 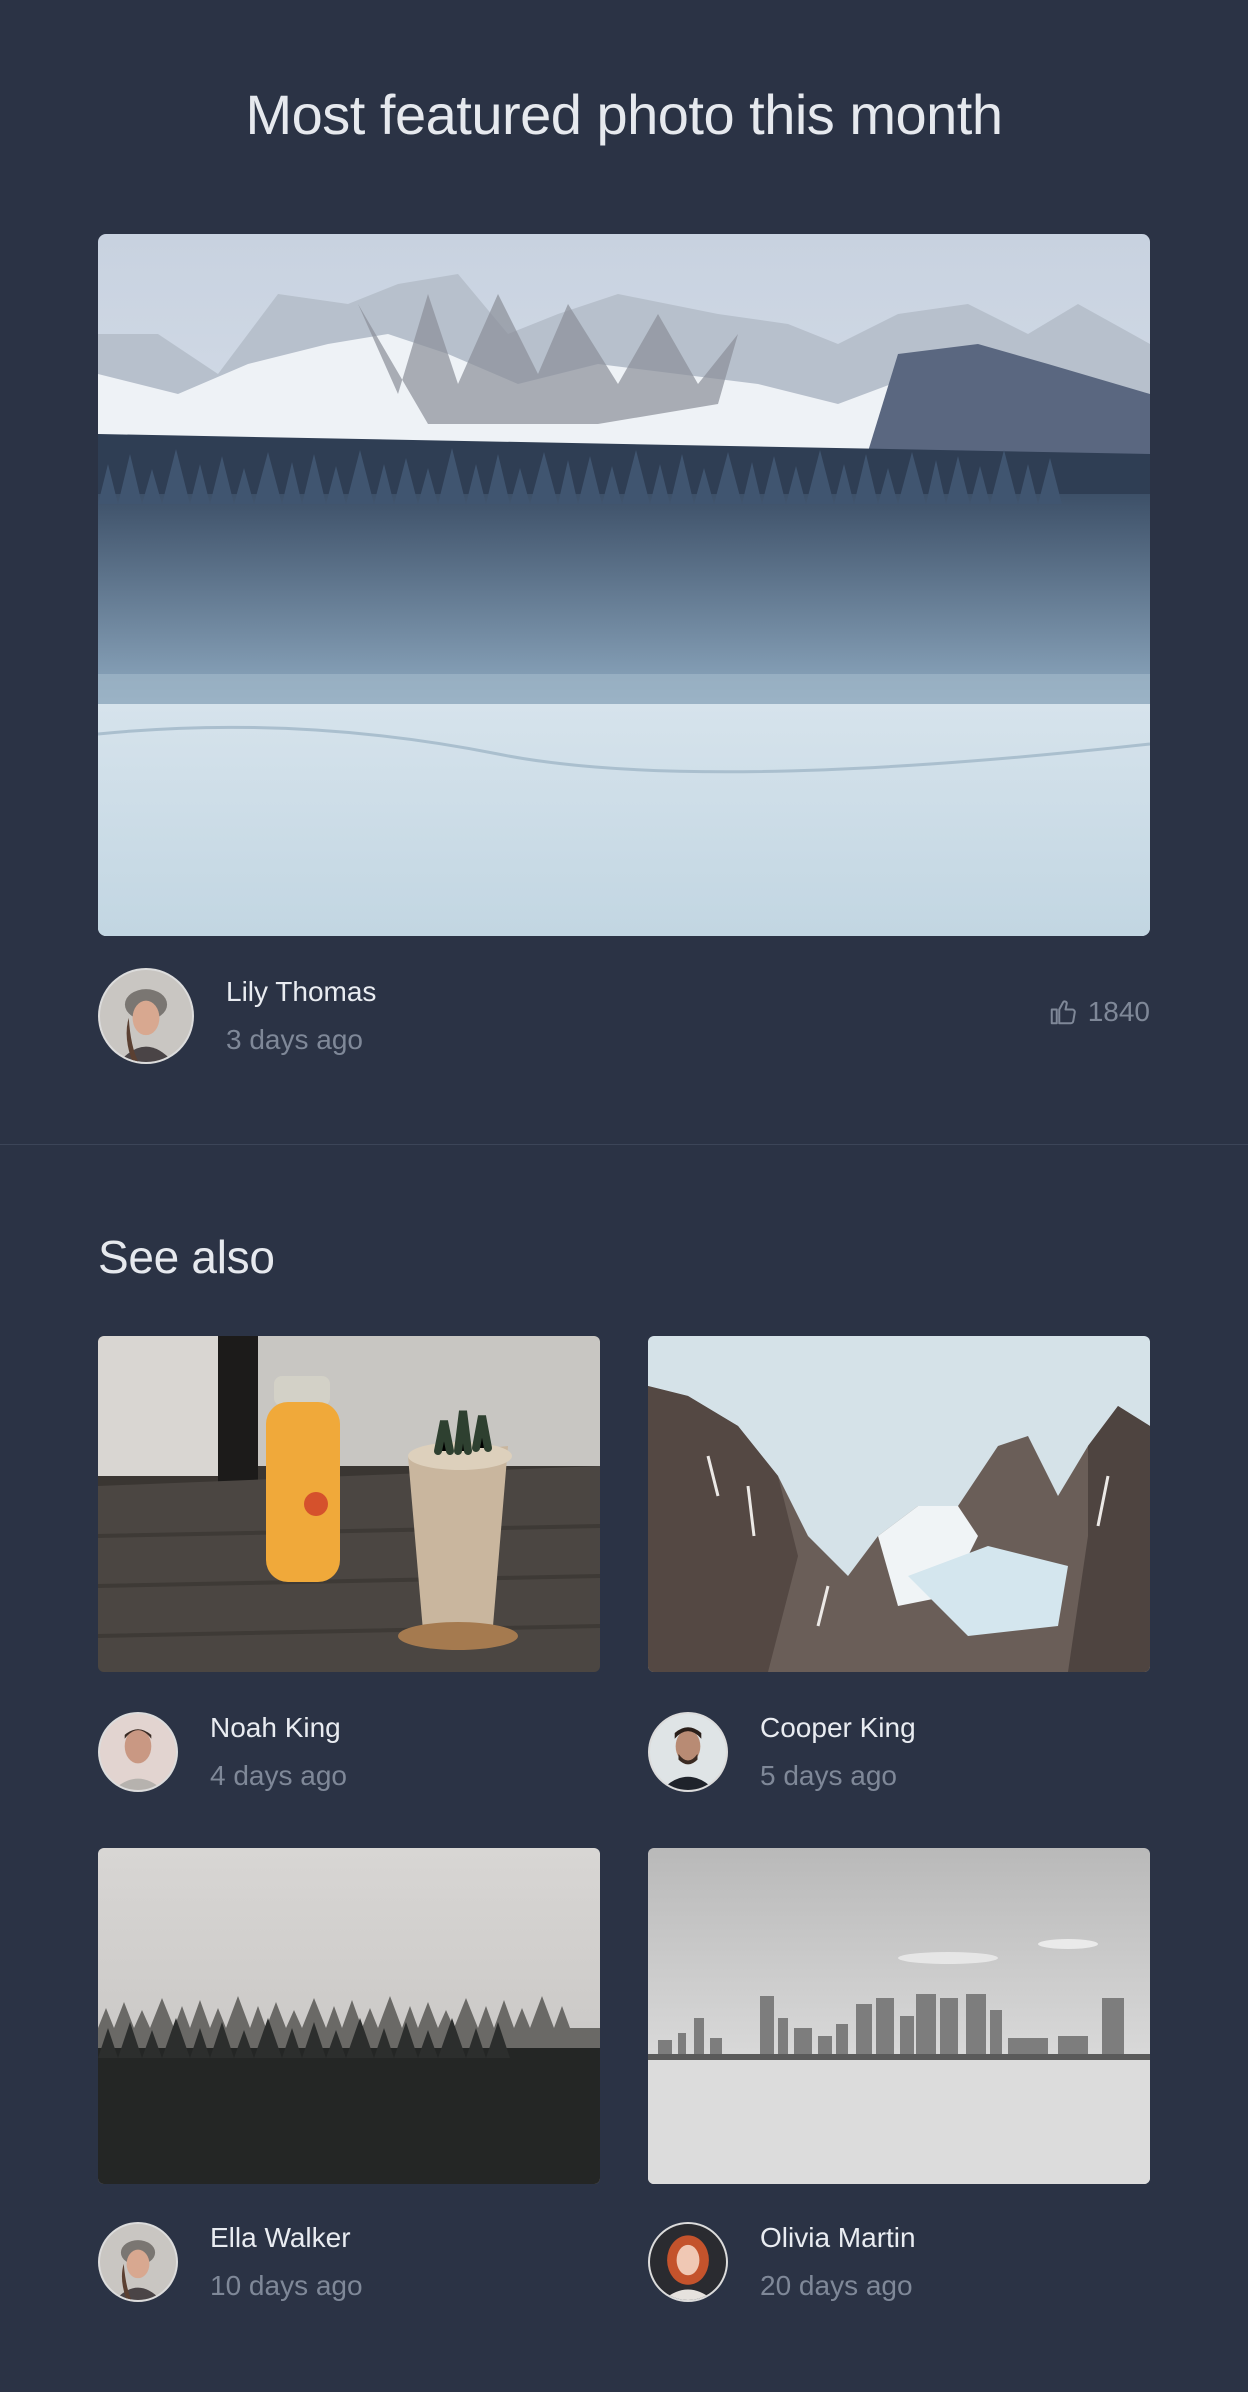 What do you see at coordinates (838, 1728) in the screenshot?
I see `author-name-2: Cooper King` at bounding box center [838, 1728].